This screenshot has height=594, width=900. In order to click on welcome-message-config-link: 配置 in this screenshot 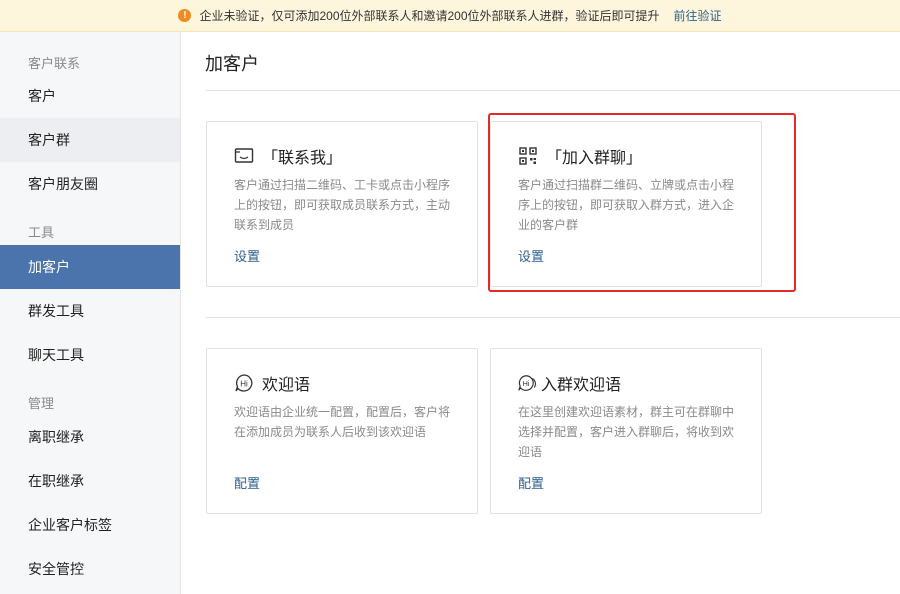, I will do `click(247, 482)`.